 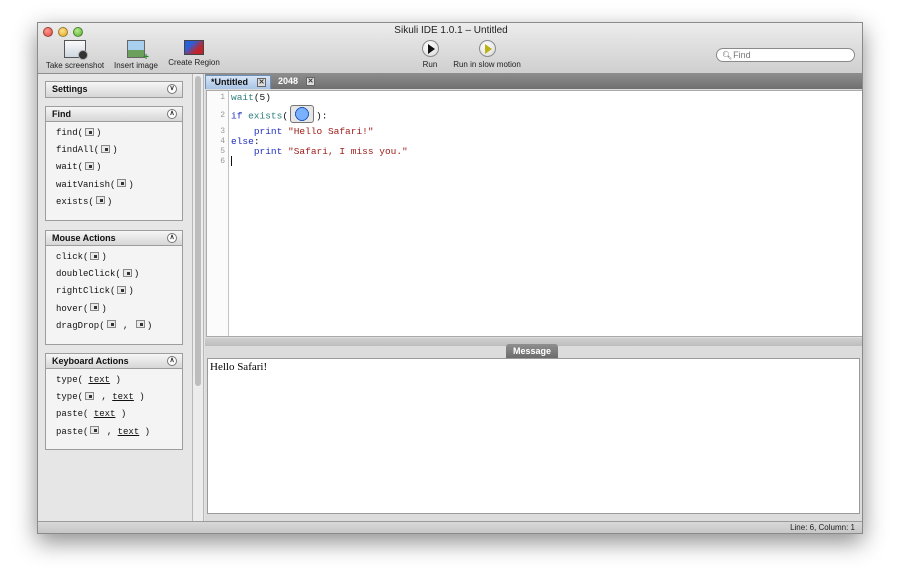 I want to click on create-region-label: Create Region, so click(x=194, y=62).